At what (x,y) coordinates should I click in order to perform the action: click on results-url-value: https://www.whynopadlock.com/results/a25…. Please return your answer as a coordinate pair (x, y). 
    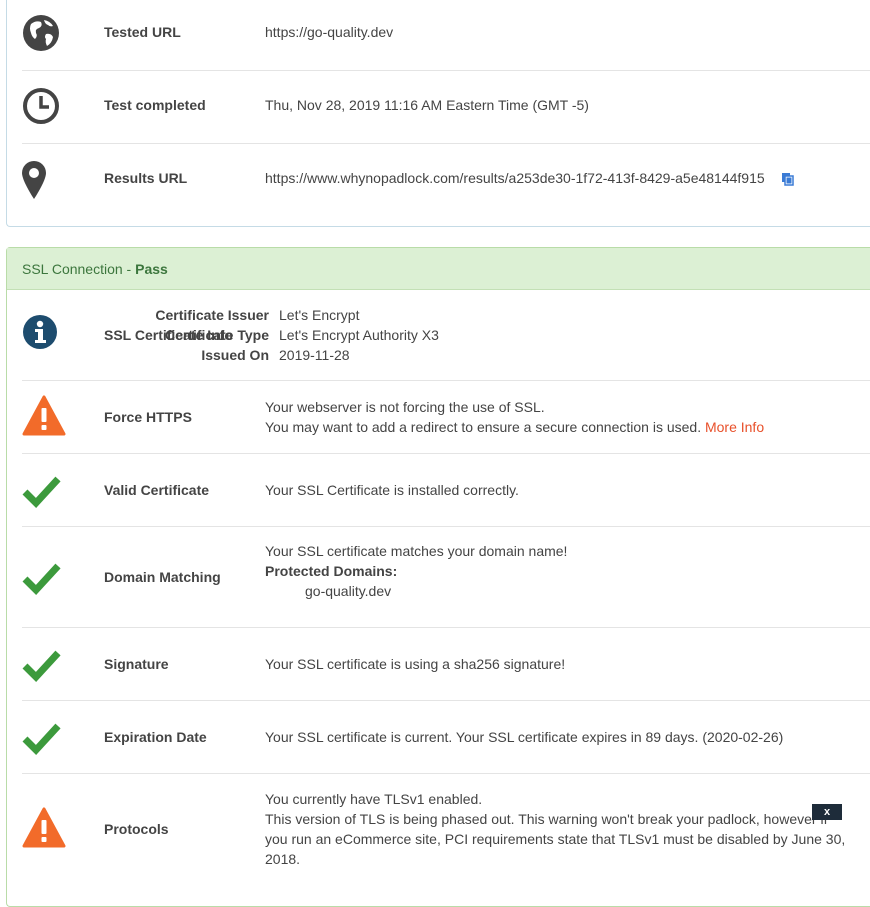
    Looking at the image, I should click on (530, 178).